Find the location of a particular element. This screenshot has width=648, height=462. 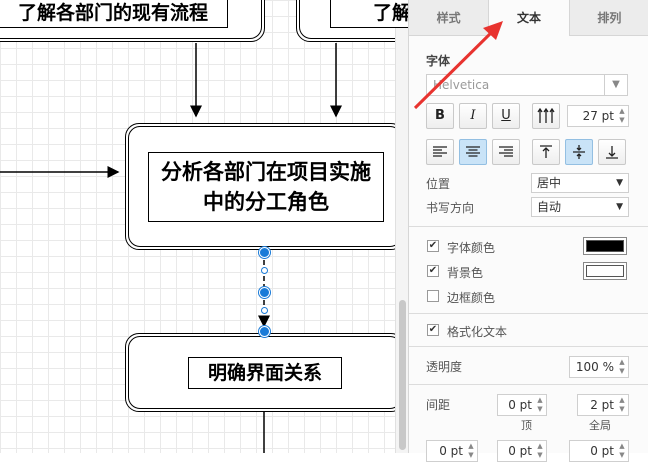

node-top-right-label: 了解 is located at coordinates (369, 14).